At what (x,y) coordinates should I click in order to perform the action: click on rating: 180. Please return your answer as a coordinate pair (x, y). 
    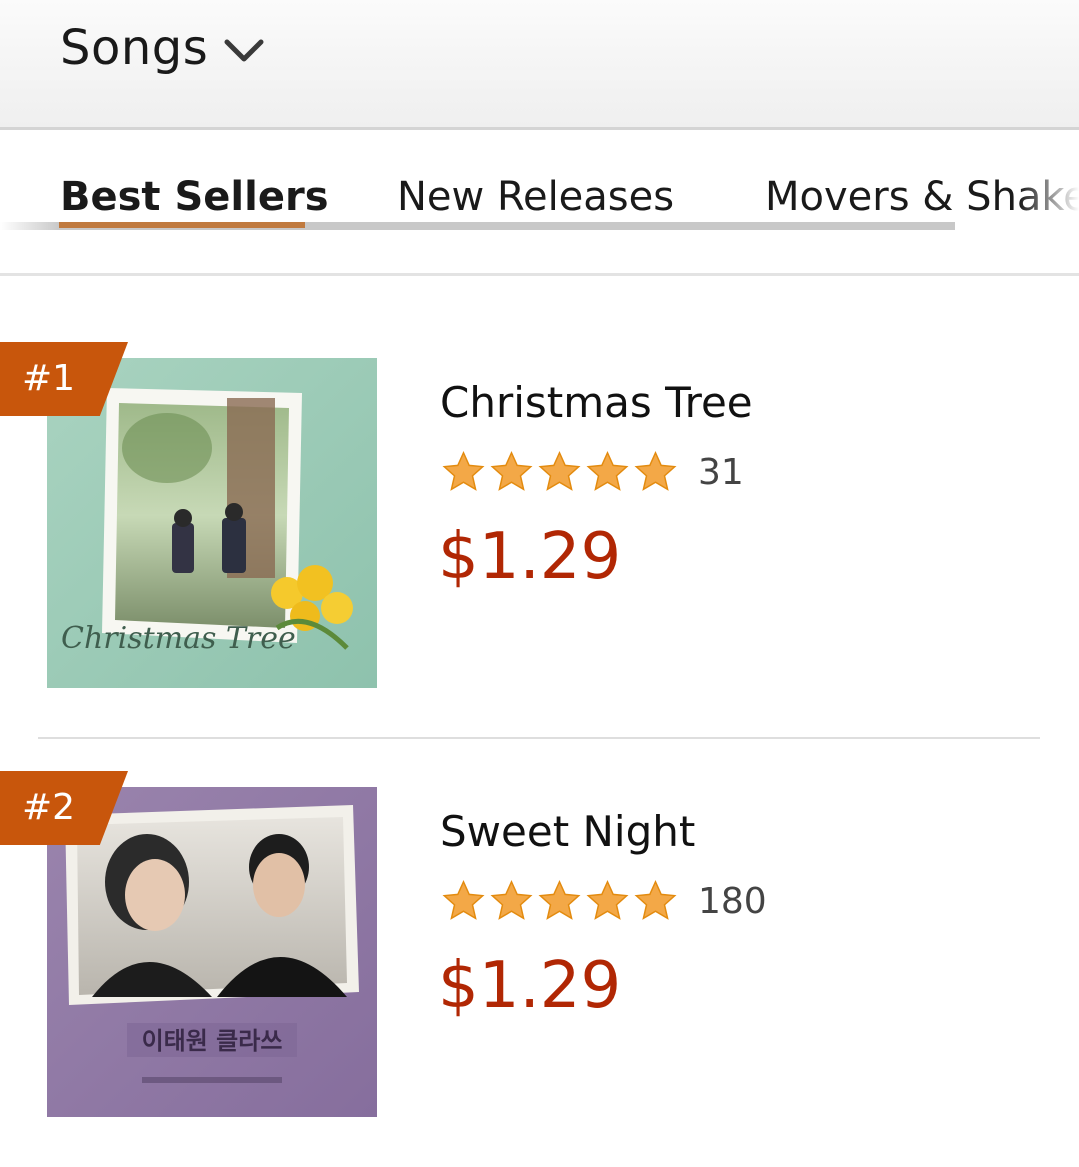
    Looking at the image, I should click on (603, 901).